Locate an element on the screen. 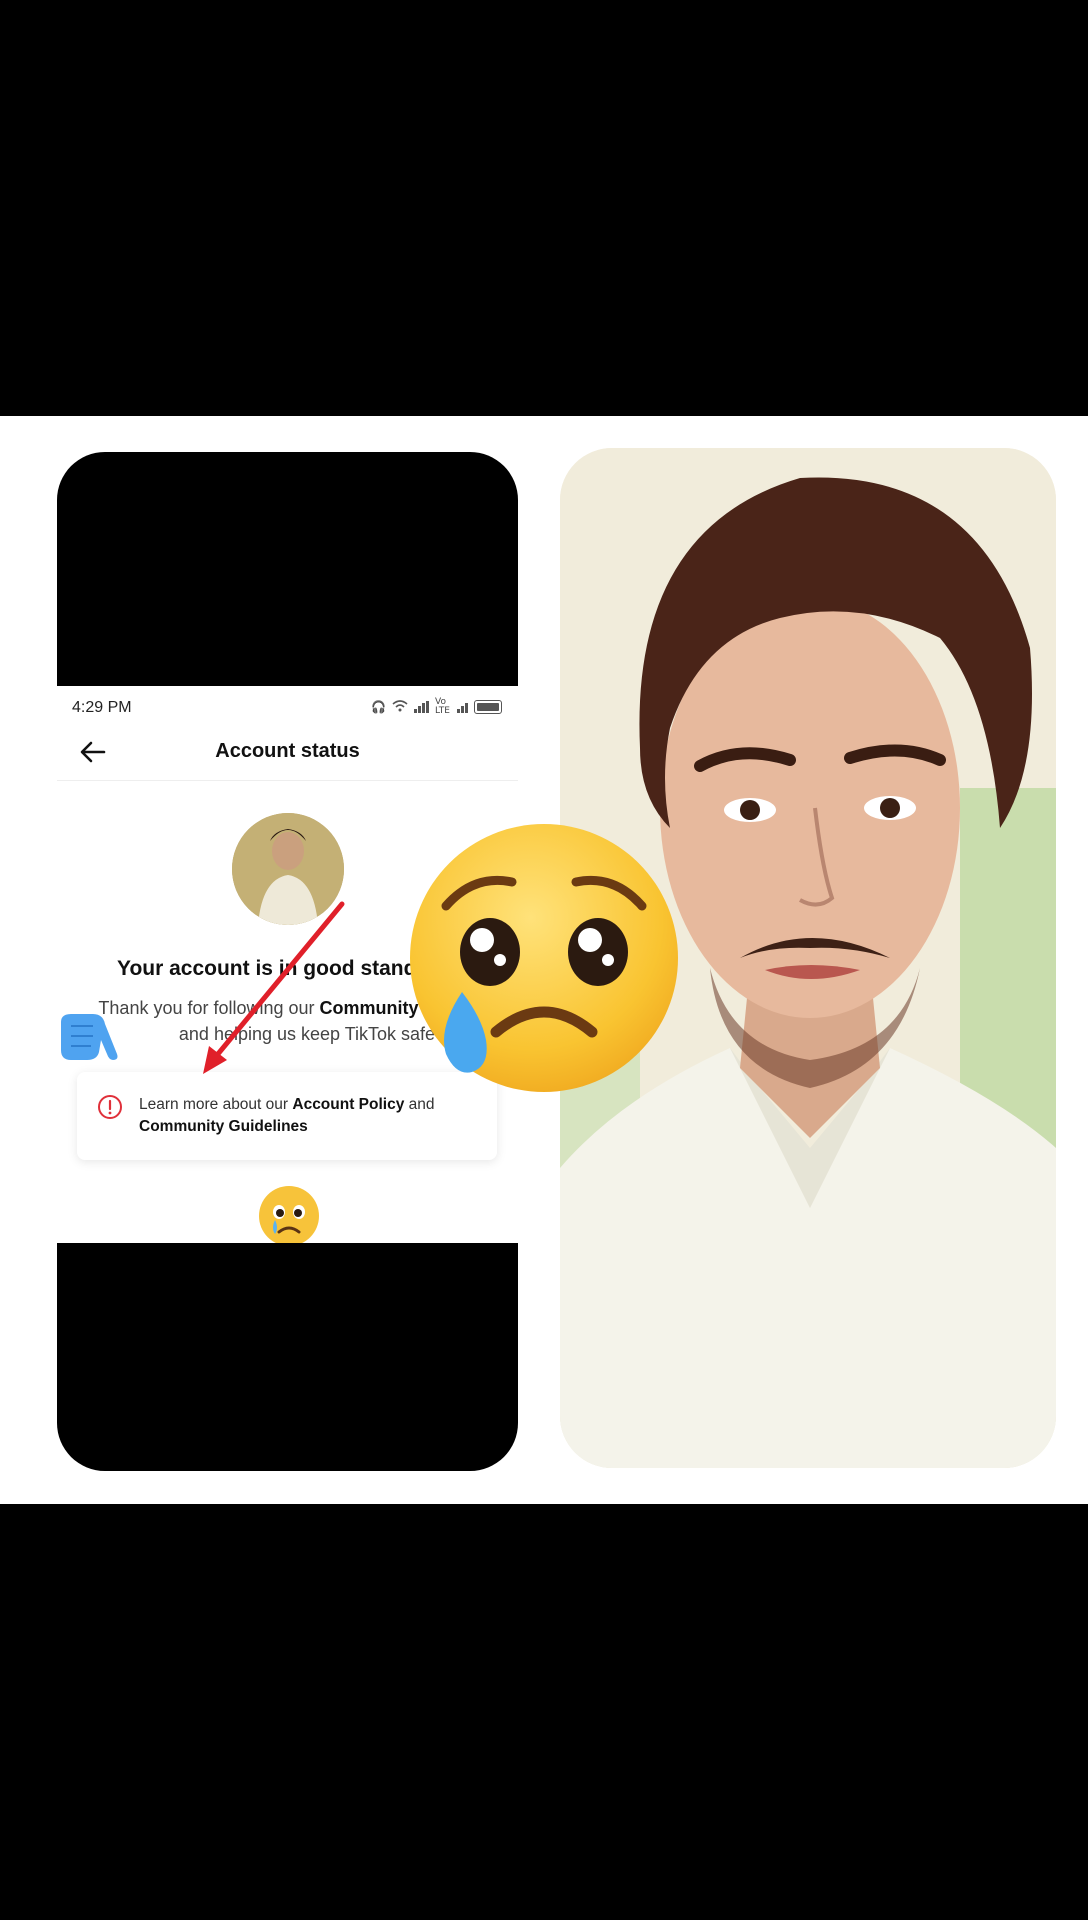  status-icons: 🎧 Vo LTE is located at coordinates (436, 707).